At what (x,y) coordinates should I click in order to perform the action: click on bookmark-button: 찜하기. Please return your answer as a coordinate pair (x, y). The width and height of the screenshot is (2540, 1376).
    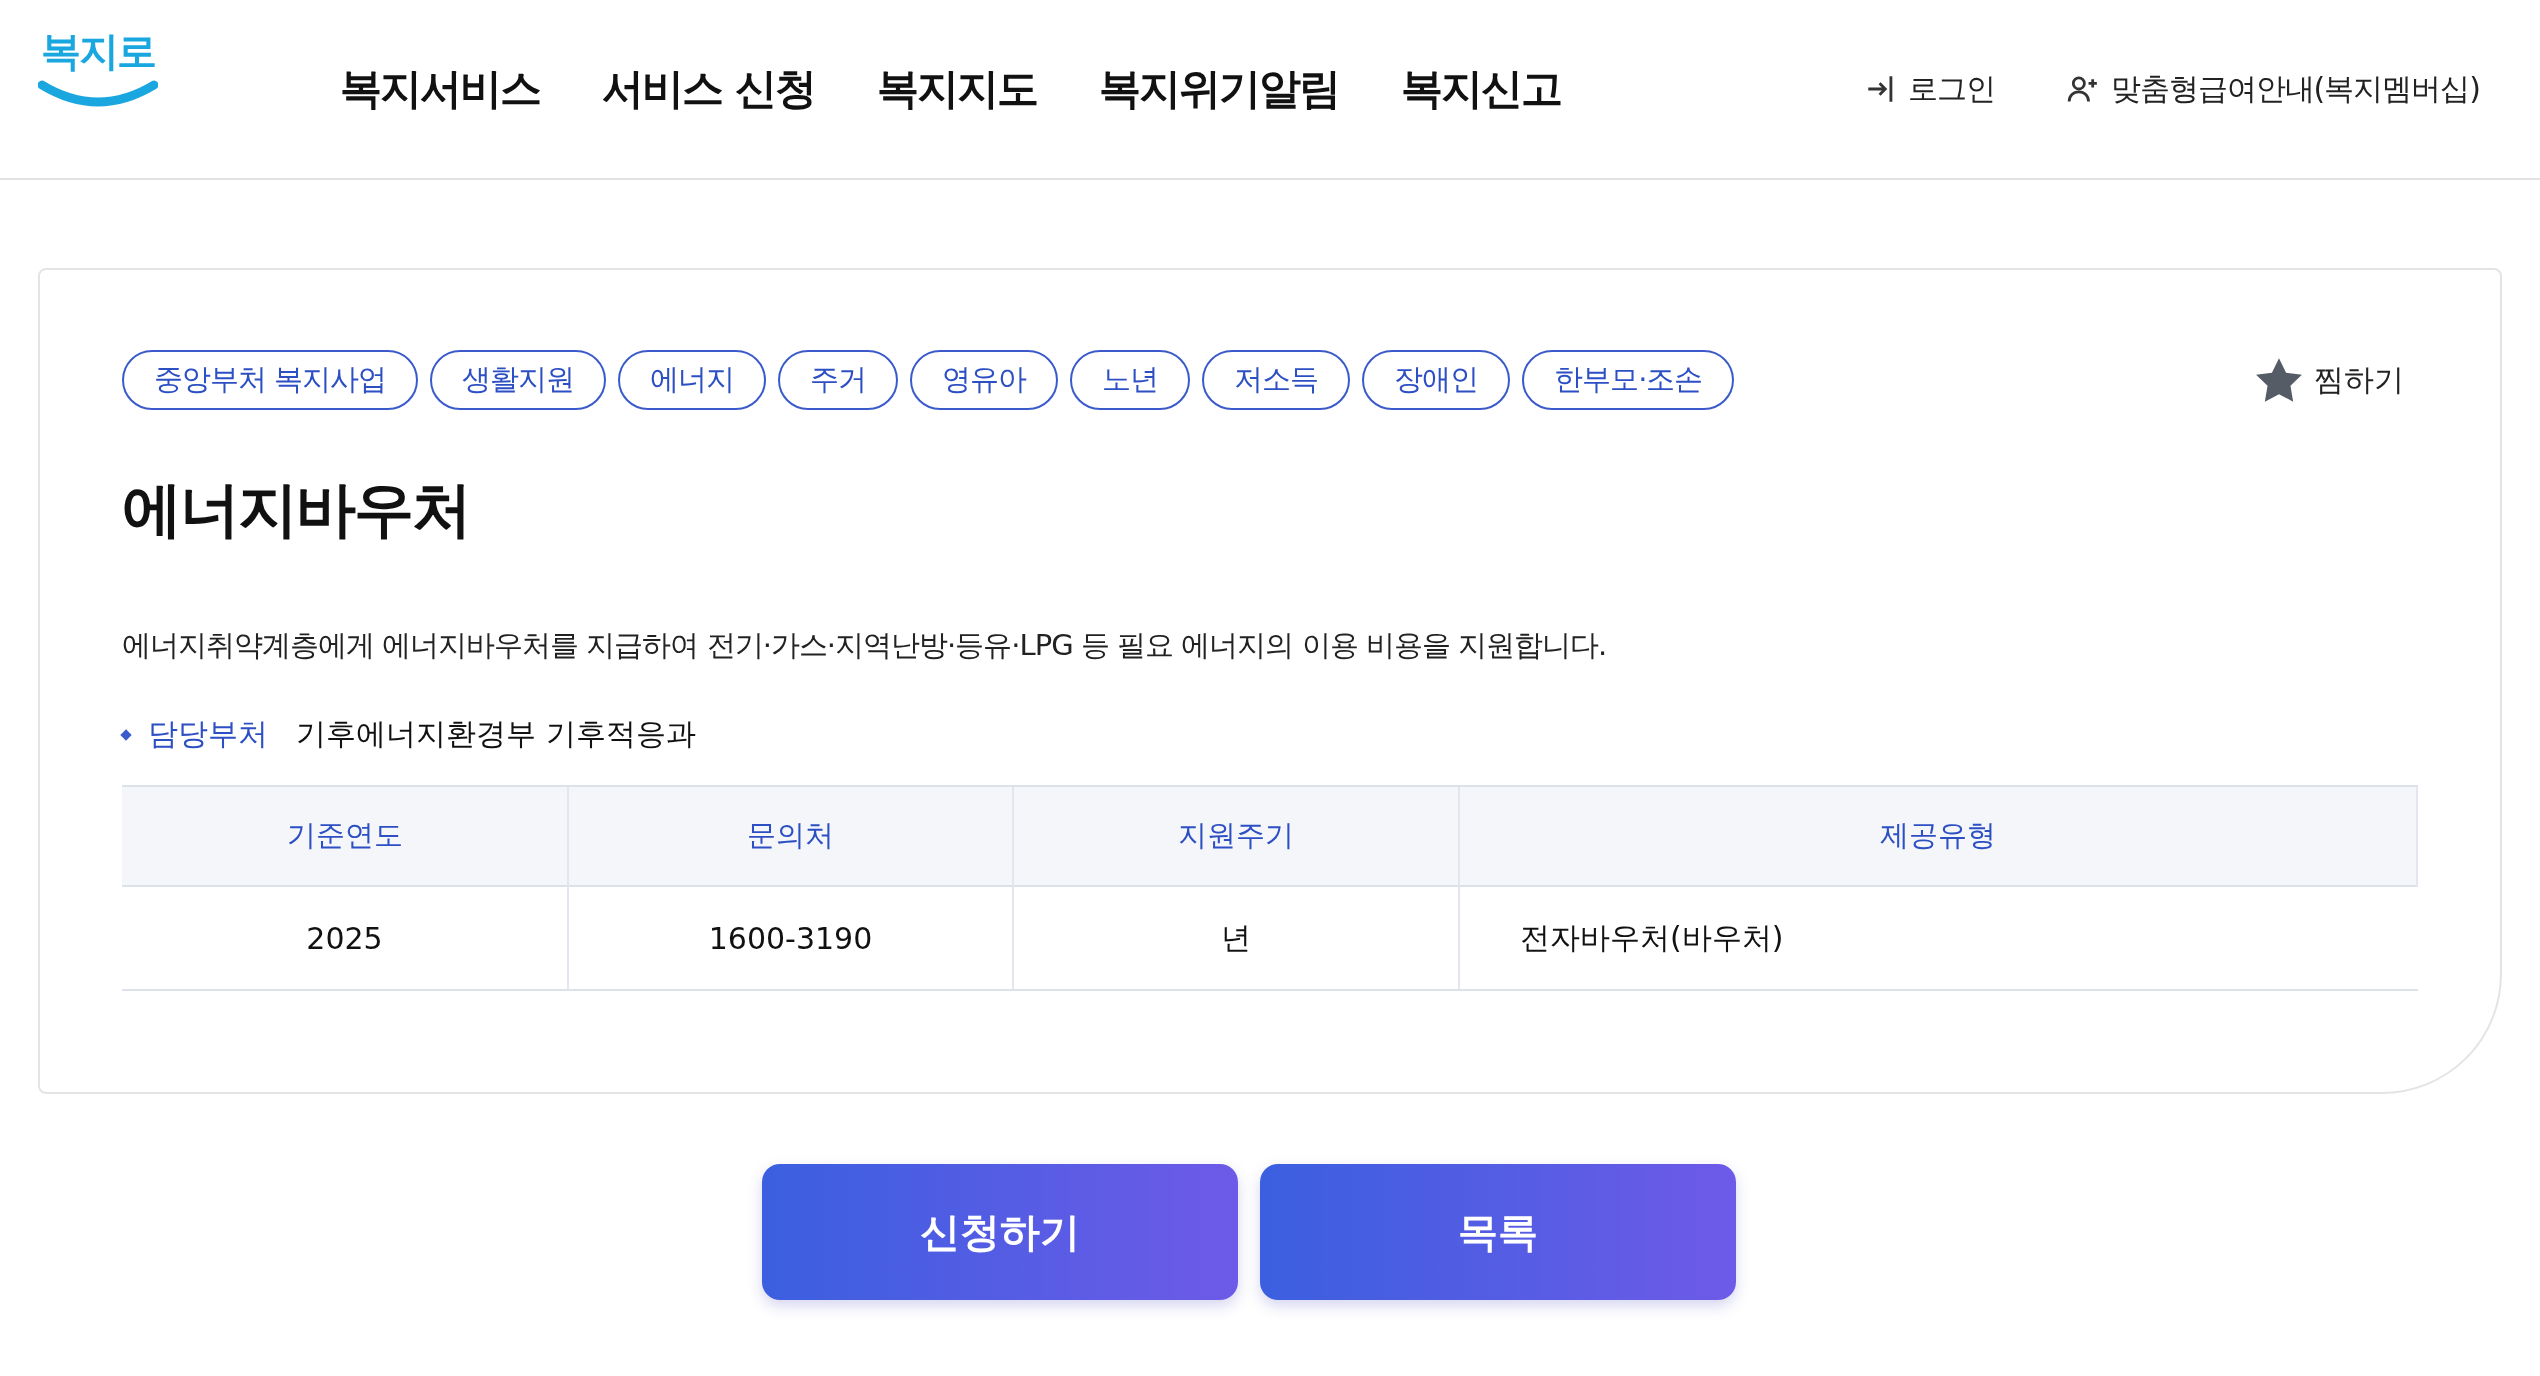
    Looking at the image, I should click on (2329, 380).